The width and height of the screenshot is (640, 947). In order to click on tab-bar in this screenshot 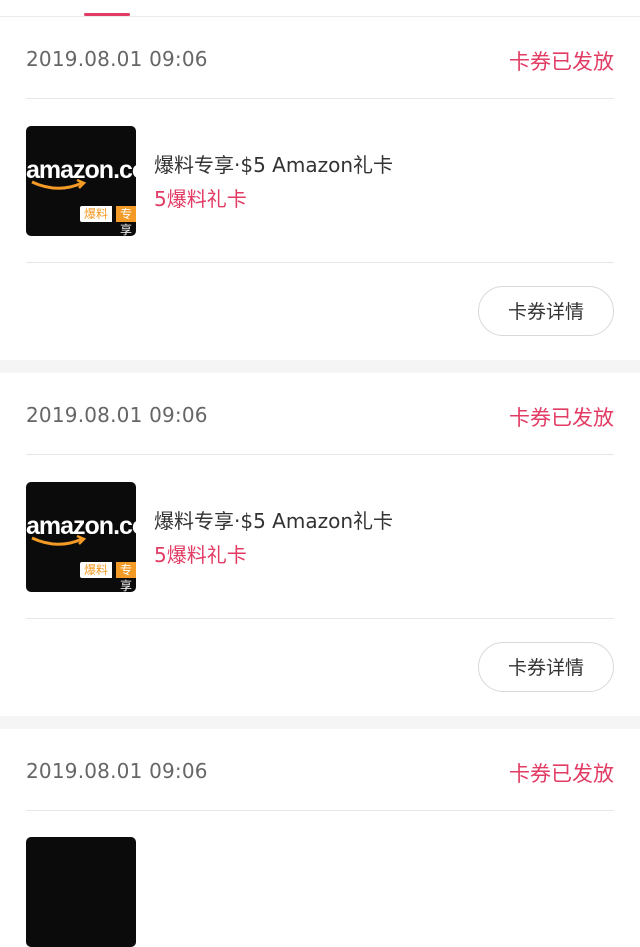, I will do `click(320, 8)`.